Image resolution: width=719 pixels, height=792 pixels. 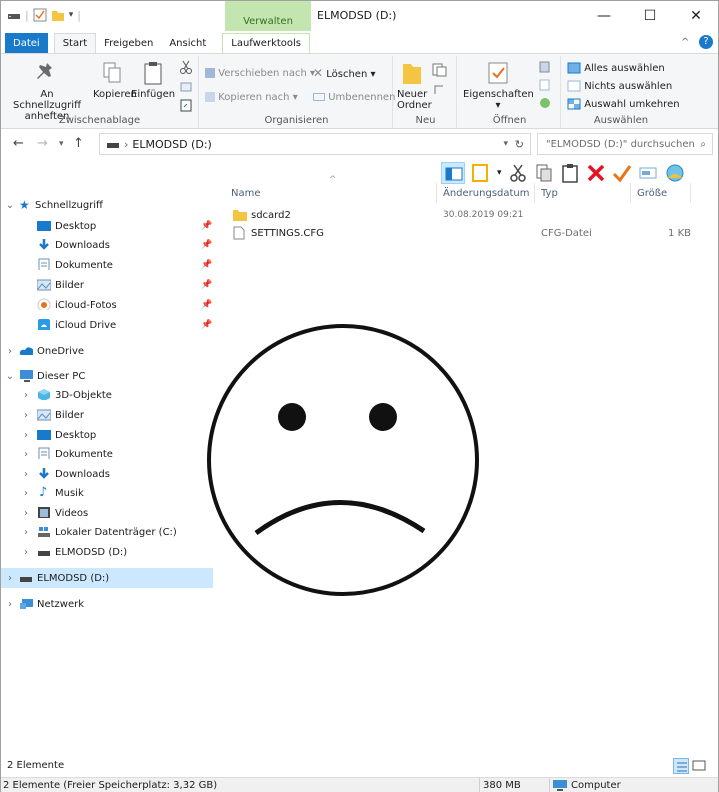 What do you see at coordinates (186, 87) in the screenshot?
I see `copy-path-icon` at bounding box center [186, 87].